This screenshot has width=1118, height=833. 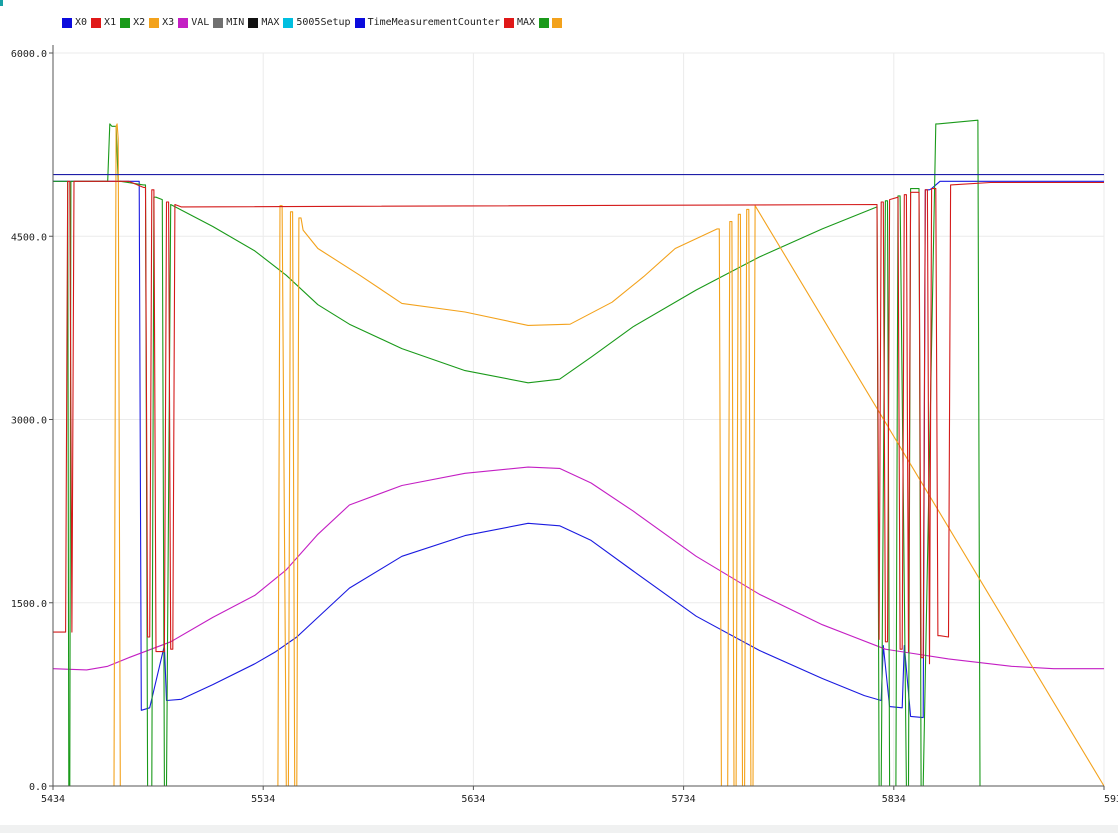 I want to click on y-tick-label: 4500.0, so click(x=29, y=237).